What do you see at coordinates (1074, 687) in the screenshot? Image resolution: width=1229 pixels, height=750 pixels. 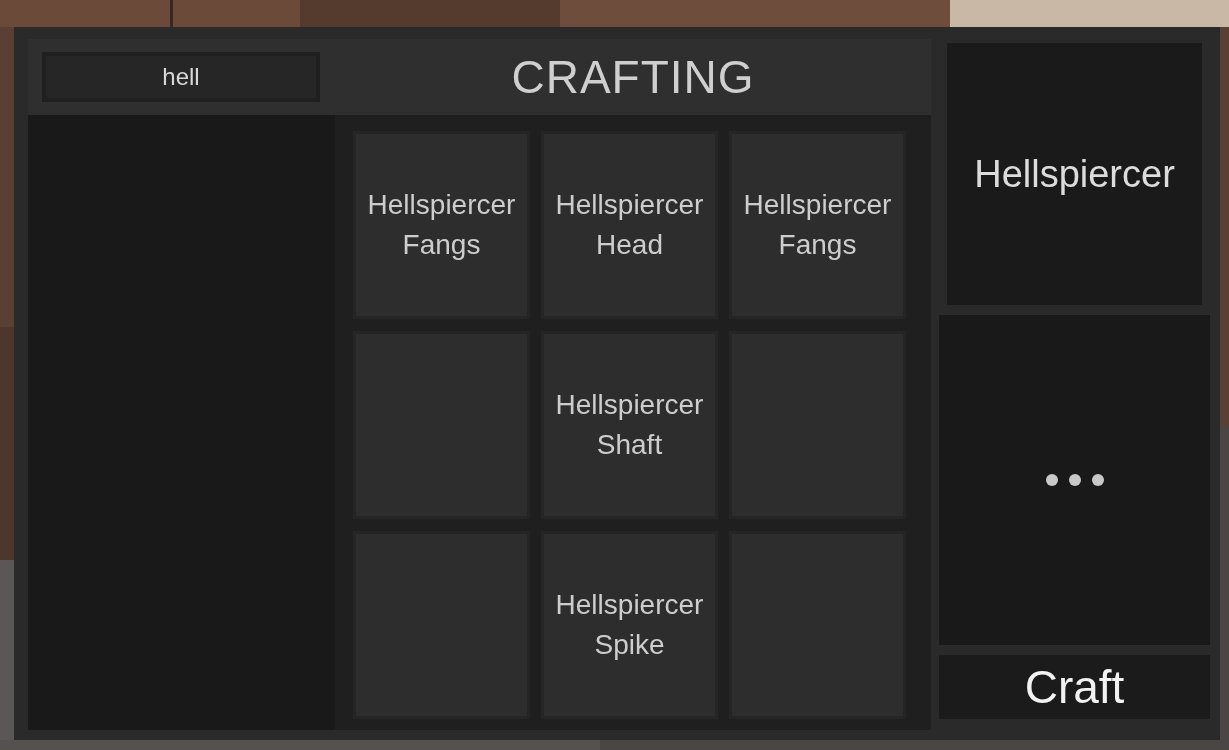 I see `craft-button: Craft` at bounding box center [1074, 687].